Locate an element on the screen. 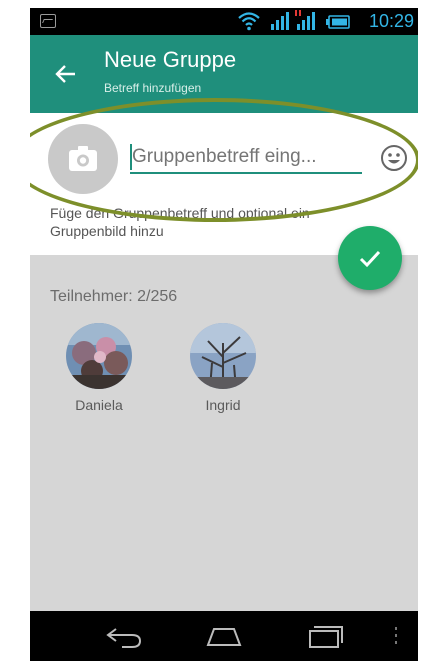  recent-apps-icon is located at coordinates (326, 636).